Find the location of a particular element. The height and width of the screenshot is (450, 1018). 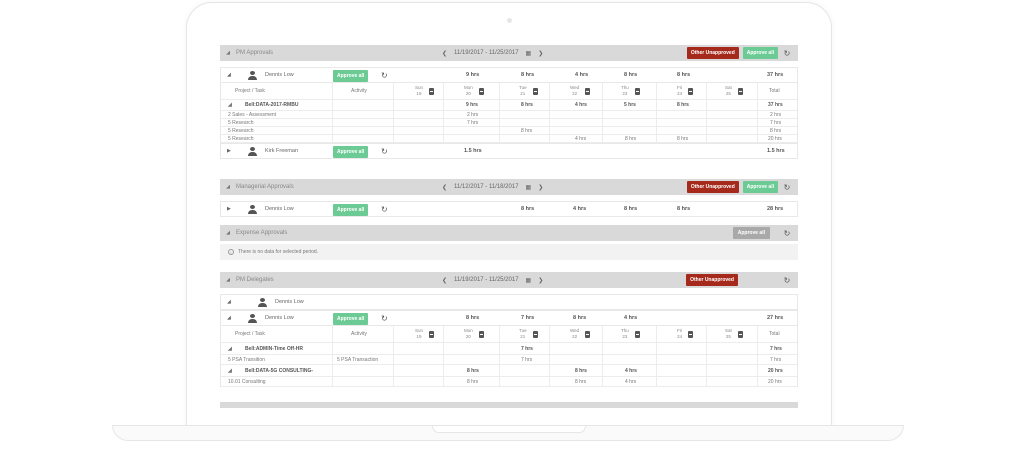

project-row: ◢ Bell:ADMIN-Time Off-HR 7 hrs 7 hrs is located at coordinates (509, 349).